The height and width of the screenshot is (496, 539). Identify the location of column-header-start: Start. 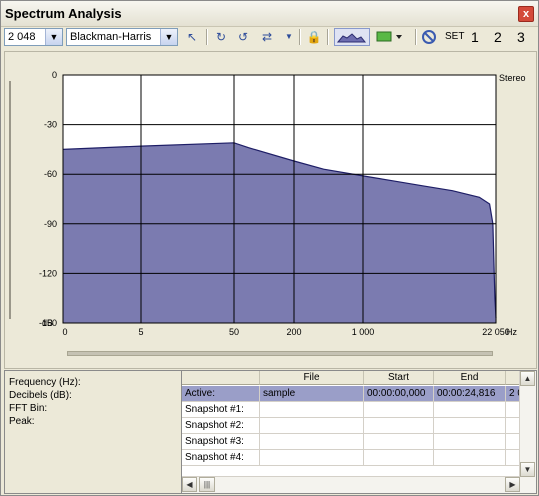
(399, 378).